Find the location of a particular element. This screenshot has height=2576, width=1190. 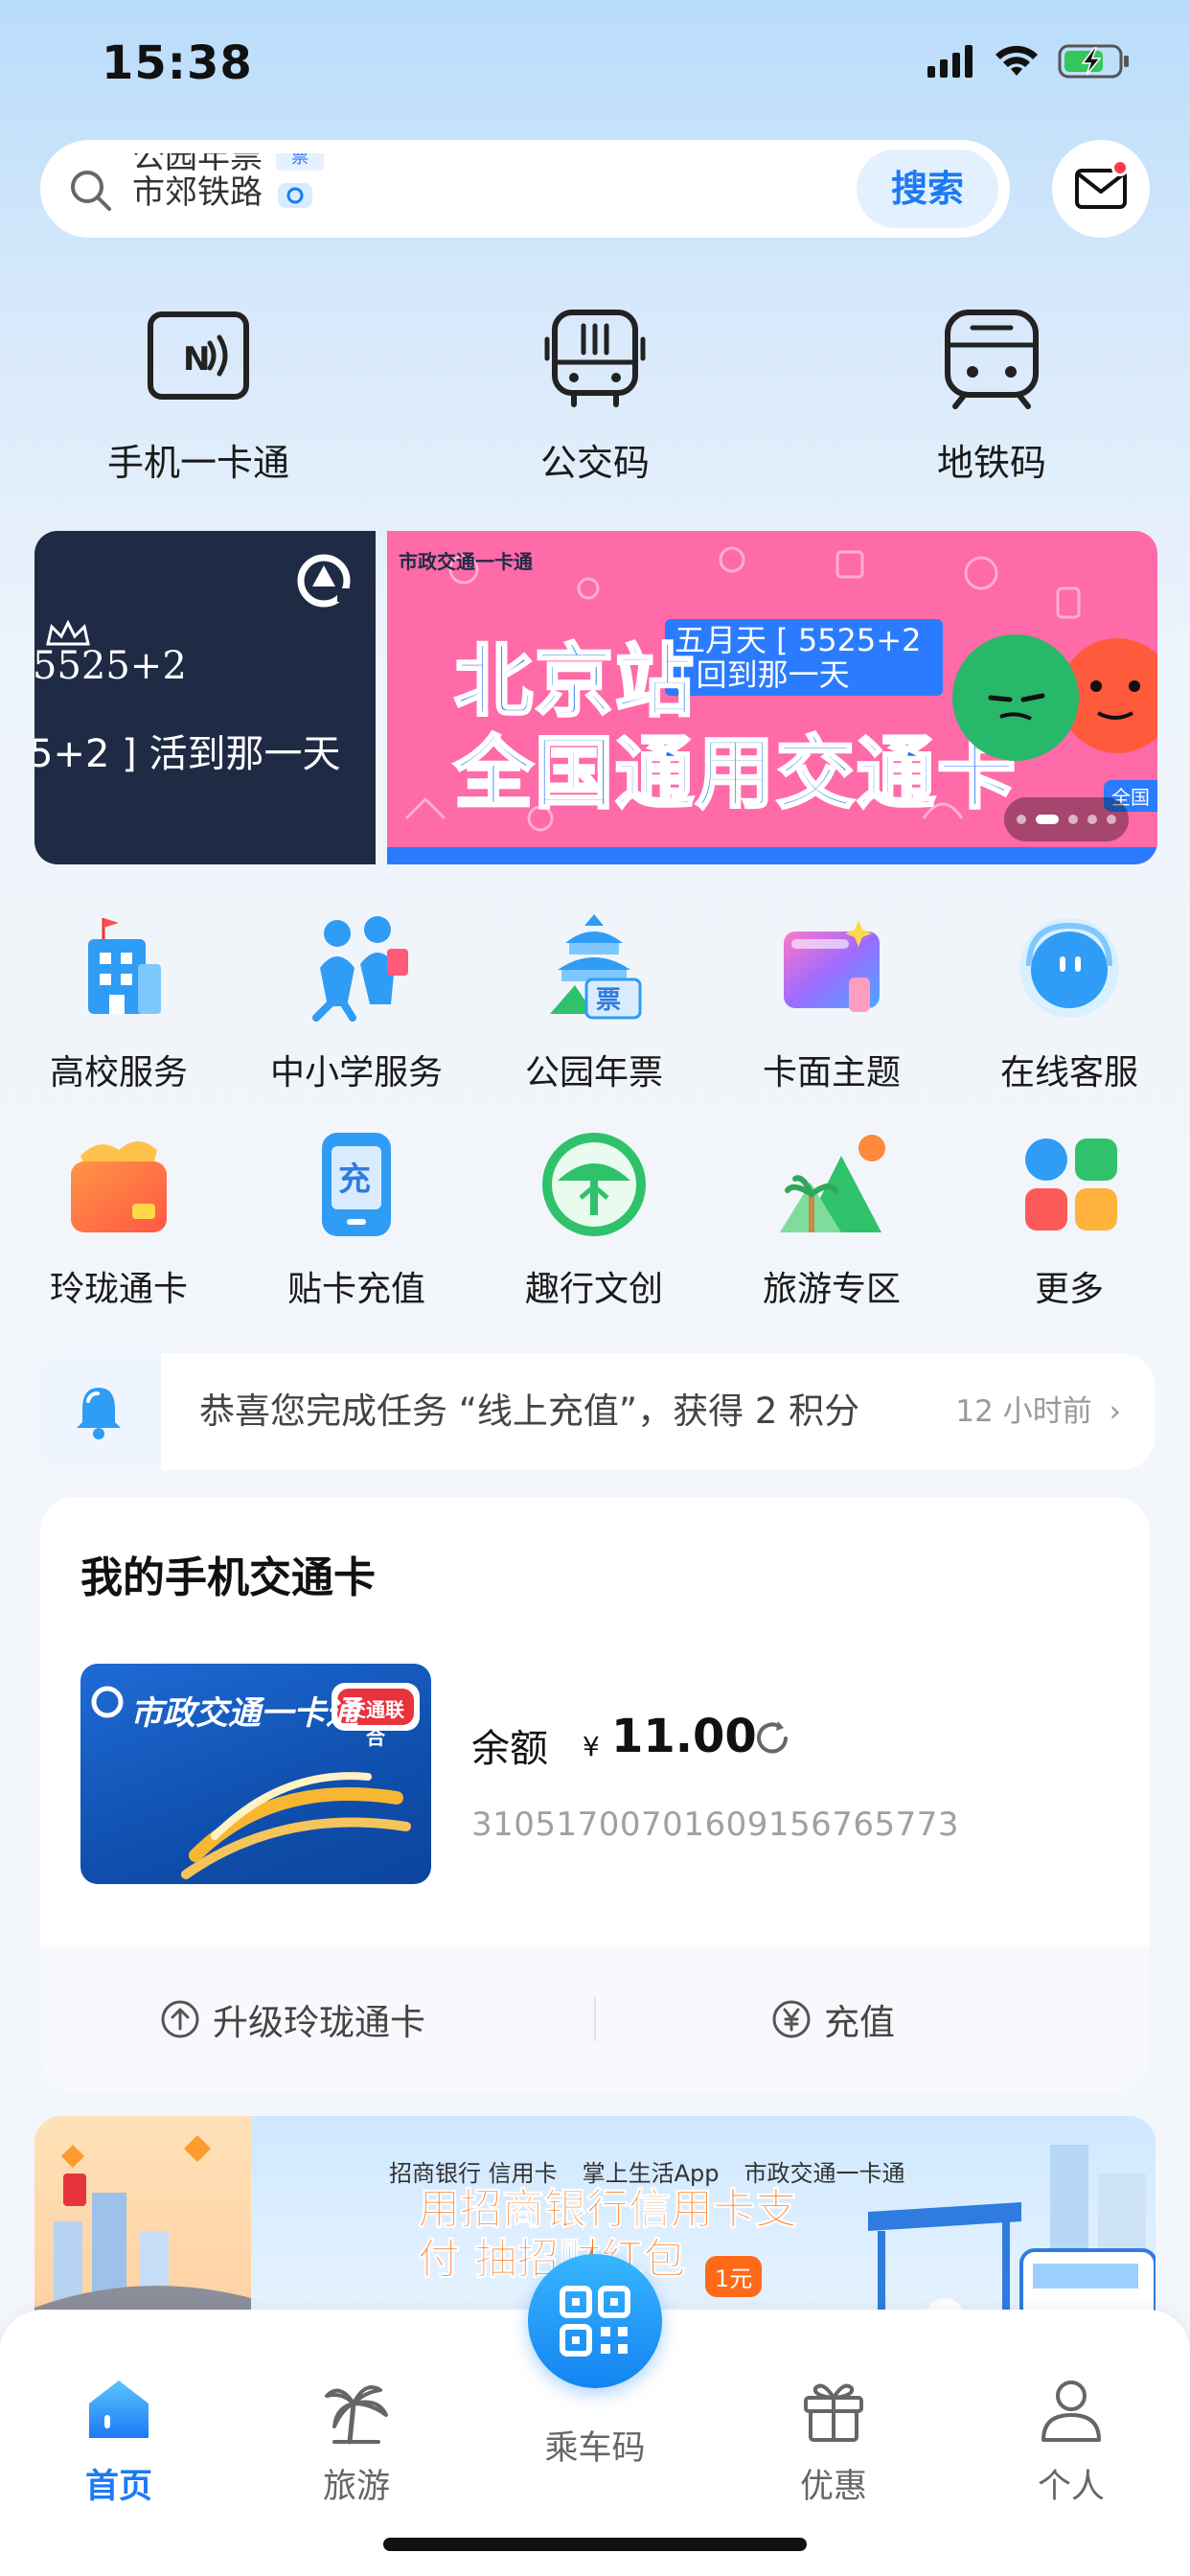

service-university: 高校服务 is located at coordinates (119, 1002).